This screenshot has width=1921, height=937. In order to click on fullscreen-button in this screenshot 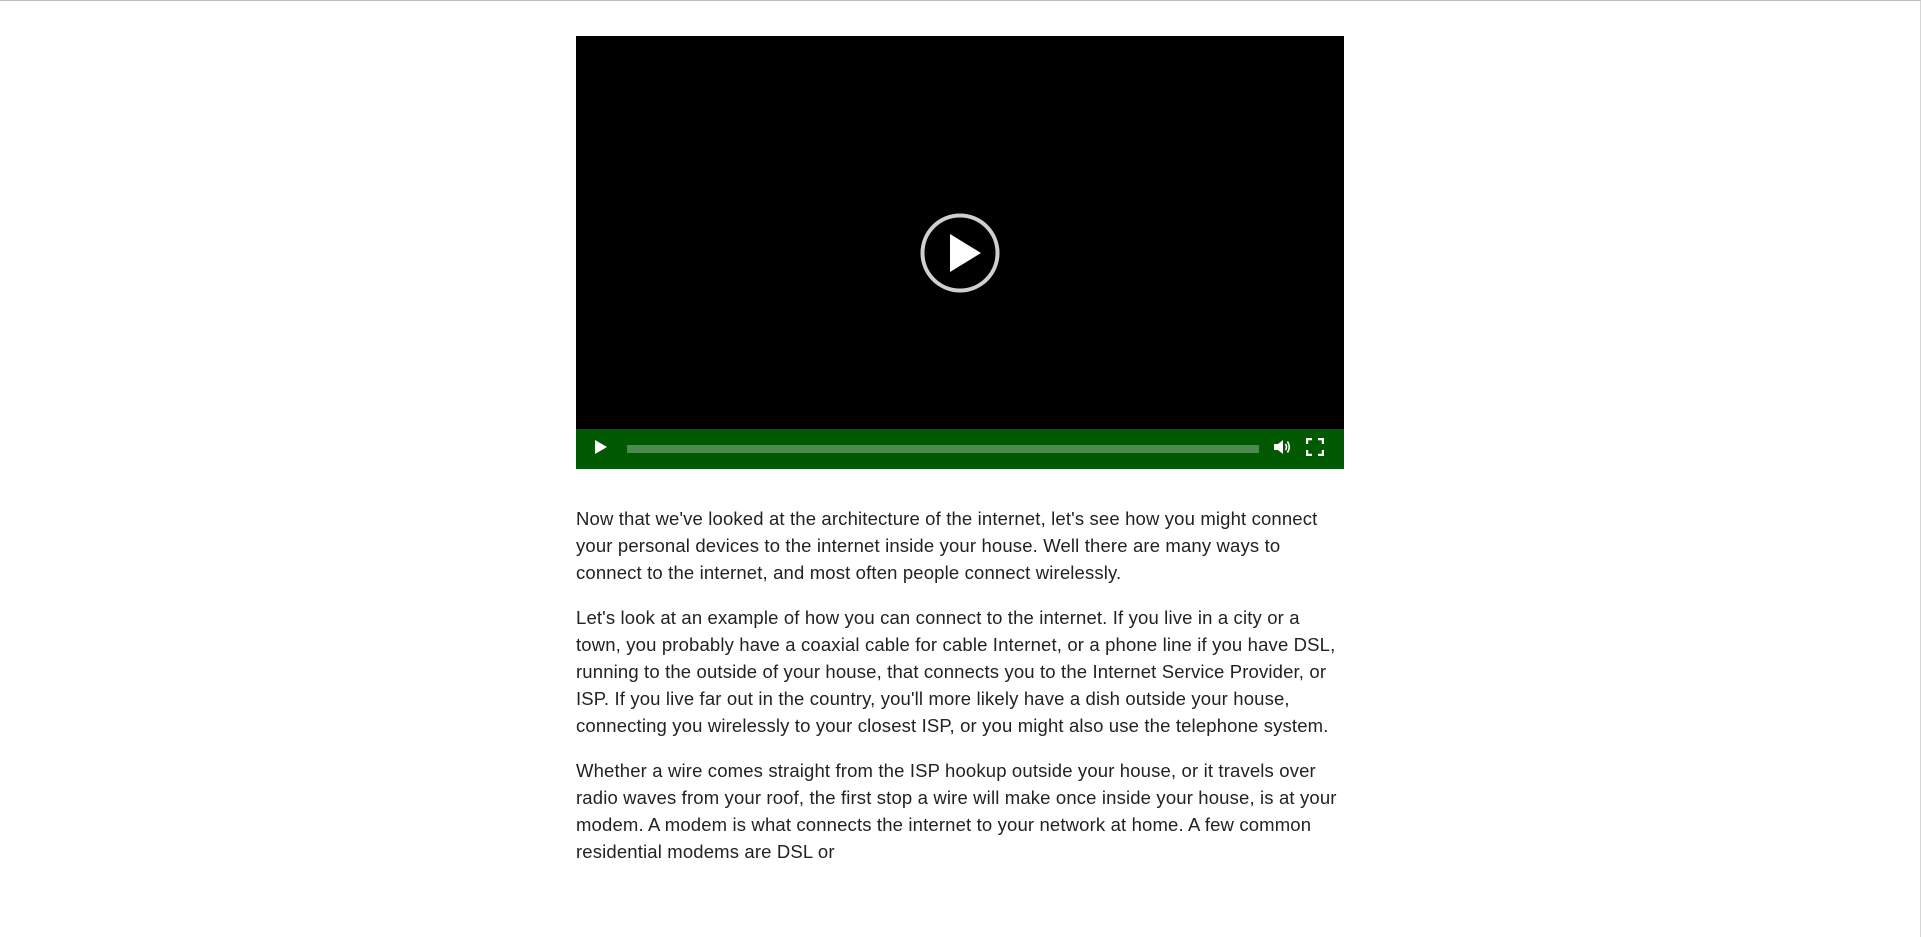, I will do `click(1315, 449)`.